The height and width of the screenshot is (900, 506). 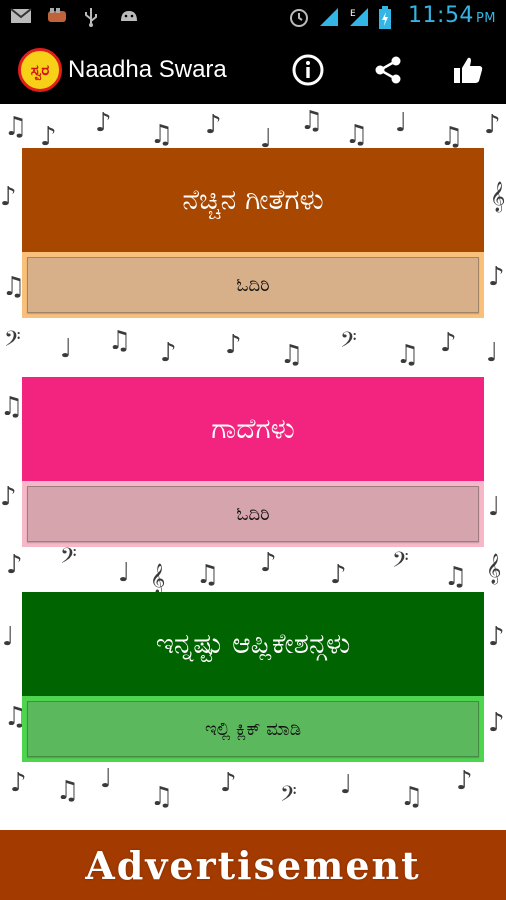 What do you see at coordinates (253, 429) in the screenshot?
I see `proverbs-header: ಗಾದೆಗಳು` at bounding box center [253, 429].